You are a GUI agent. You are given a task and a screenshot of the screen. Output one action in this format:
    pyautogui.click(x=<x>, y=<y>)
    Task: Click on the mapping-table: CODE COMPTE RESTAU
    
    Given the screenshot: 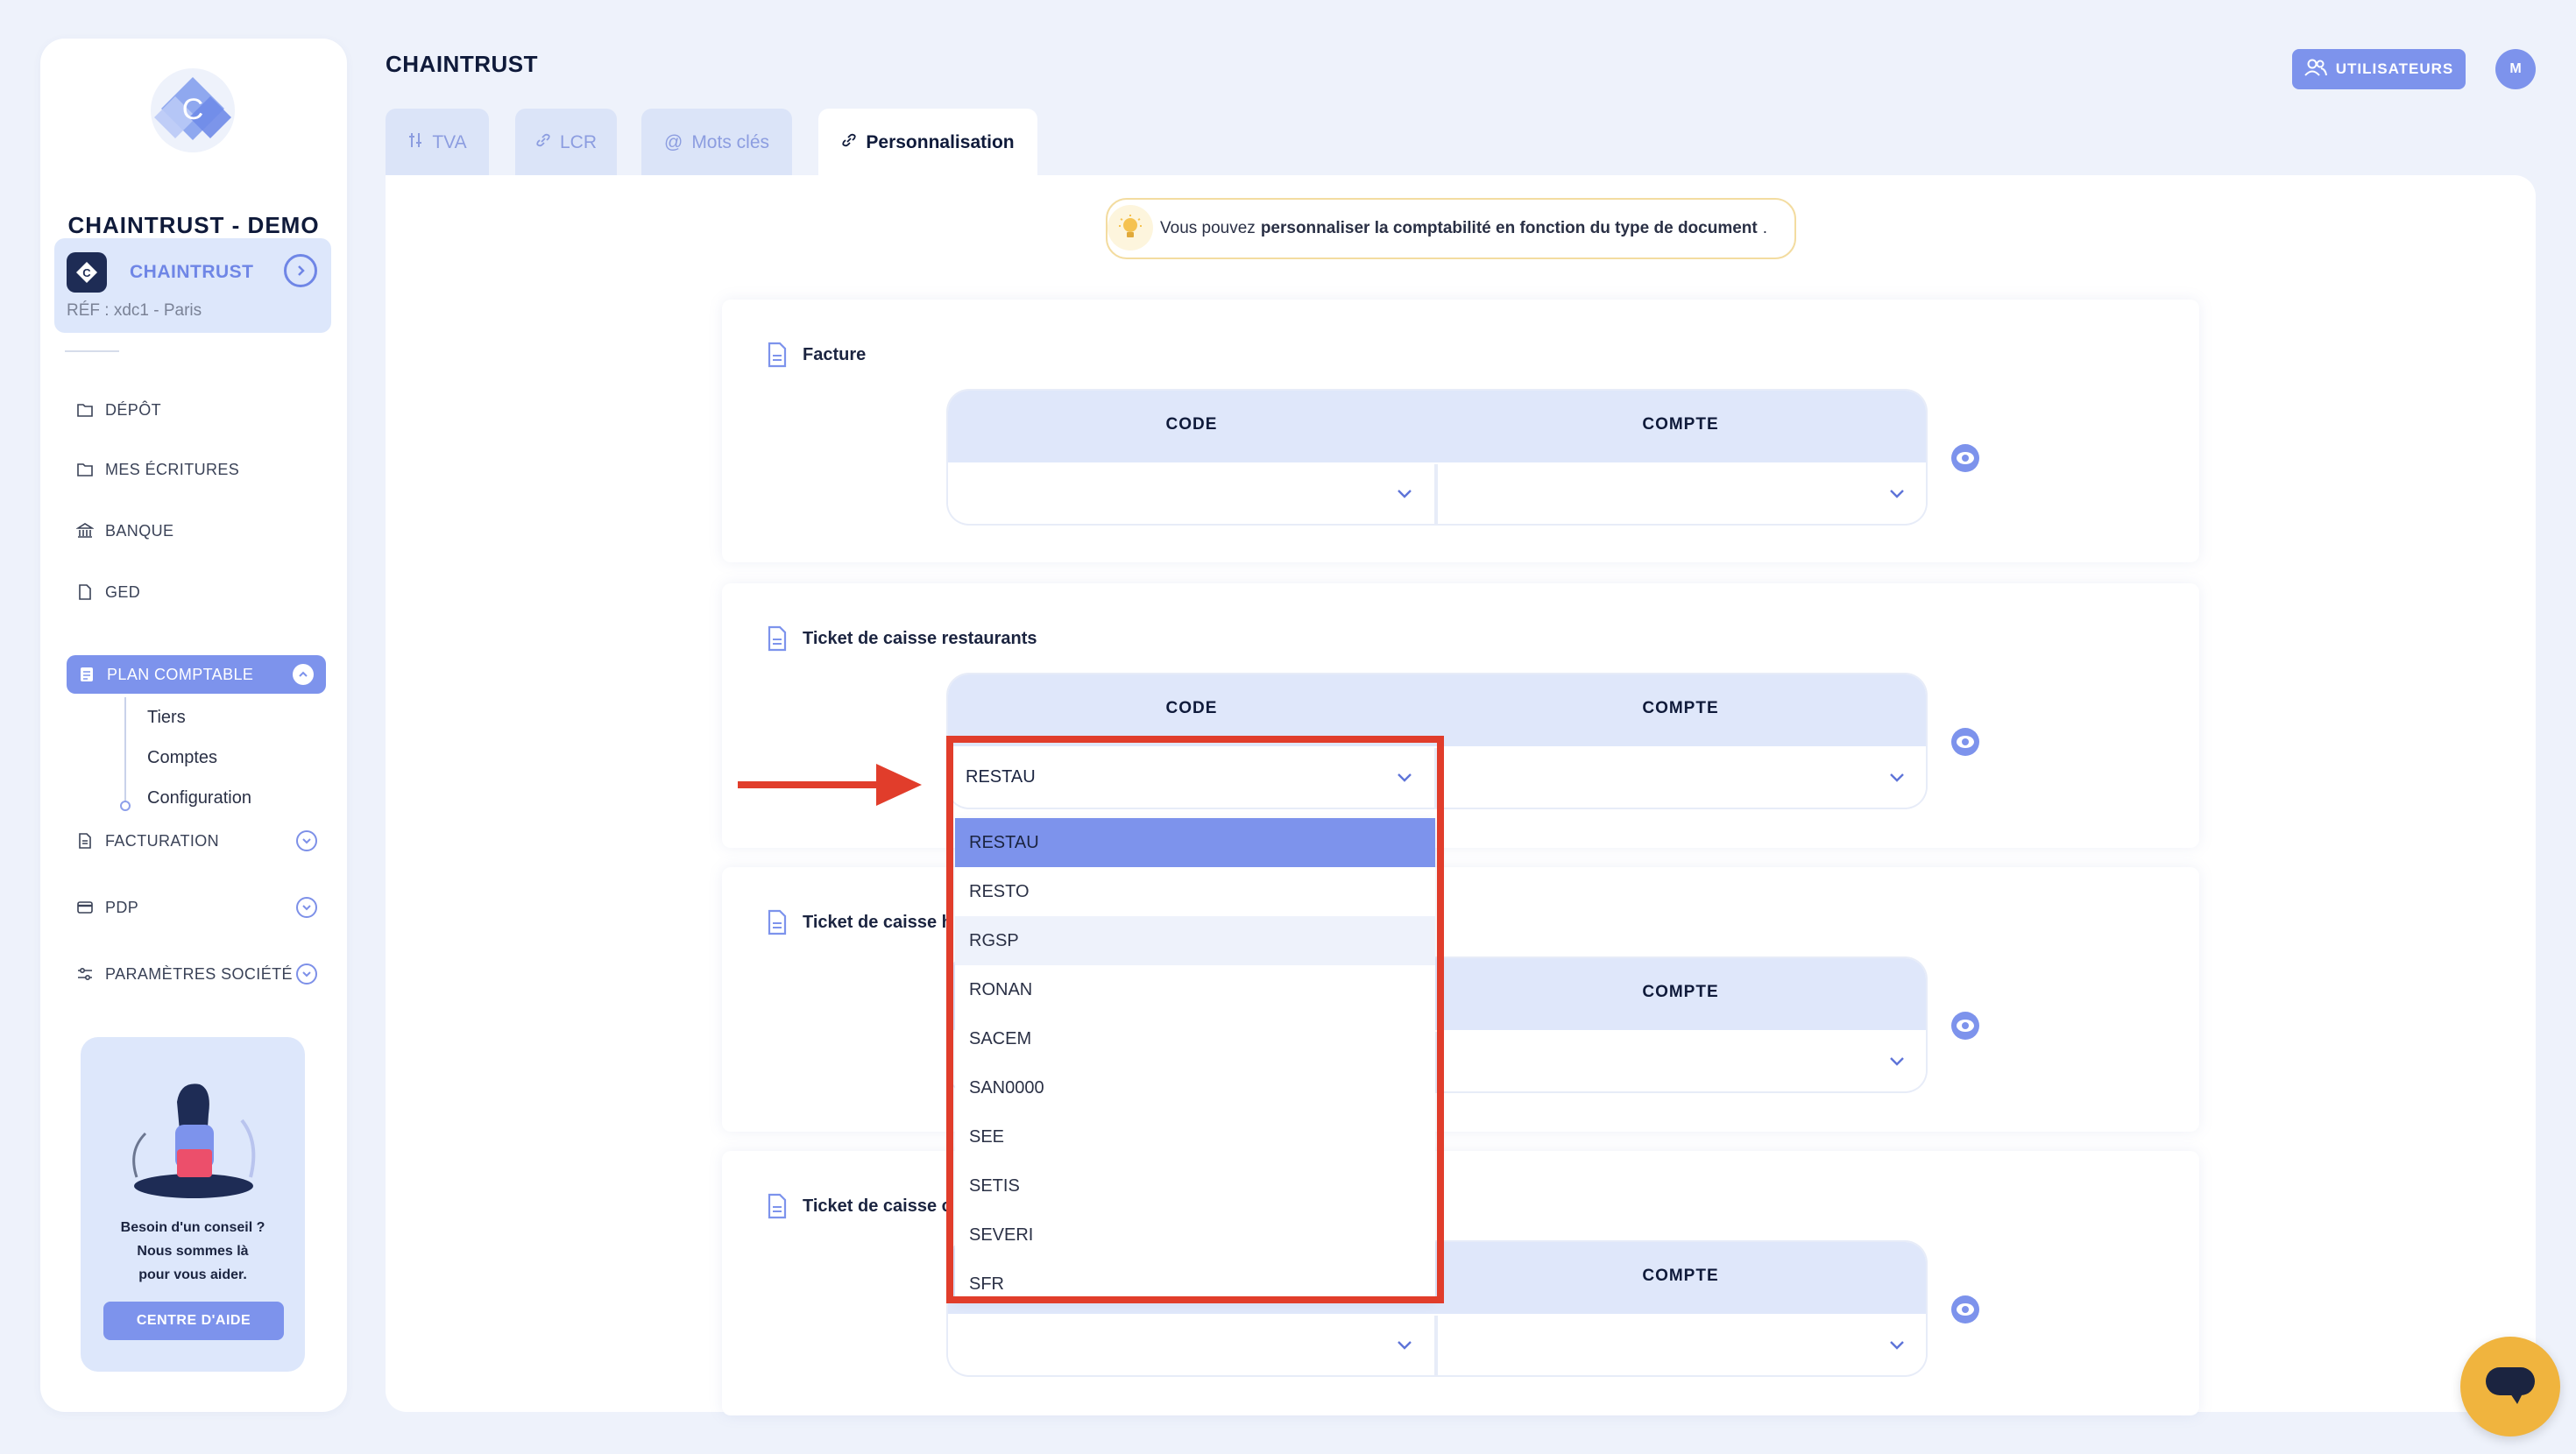 What is the action you would take?
    pyautogui.click(x=1437, y=741)
    